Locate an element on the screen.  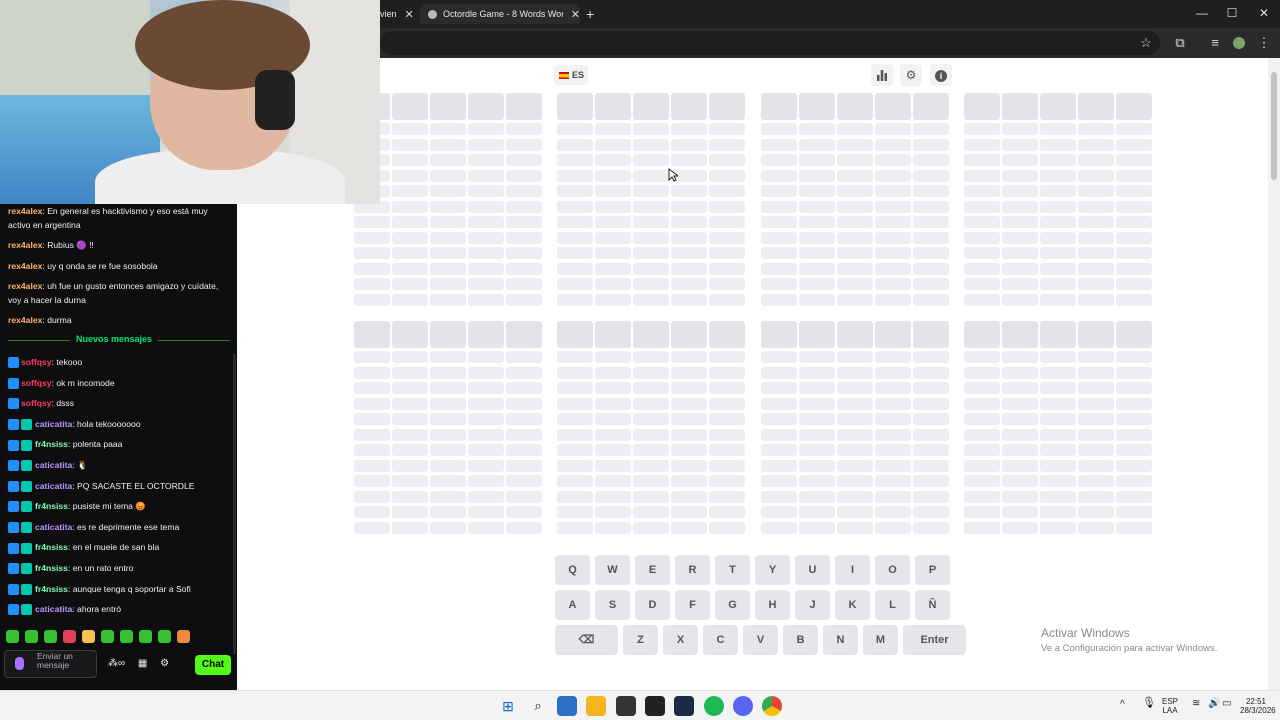
key-ñ: Ñ is located at coordinates (932, 605).